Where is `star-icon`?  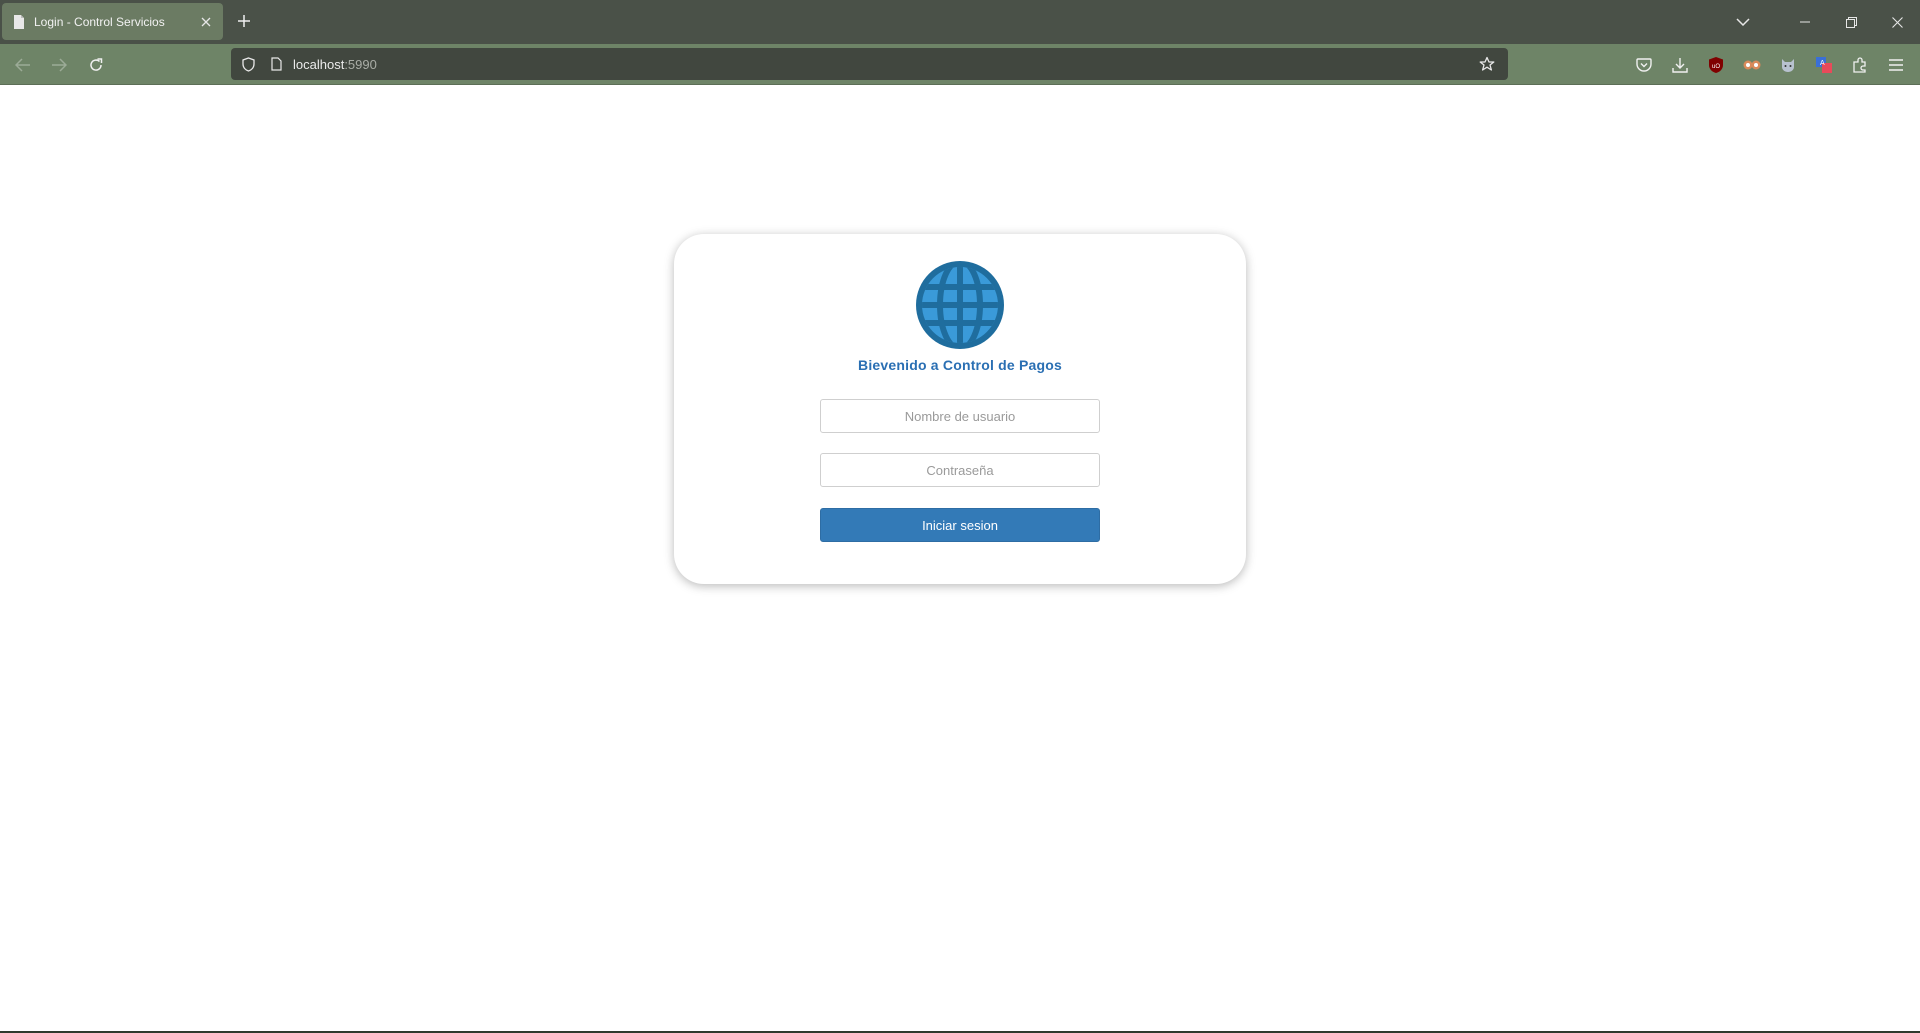 star-icon is located at coordinates (1487, 64).